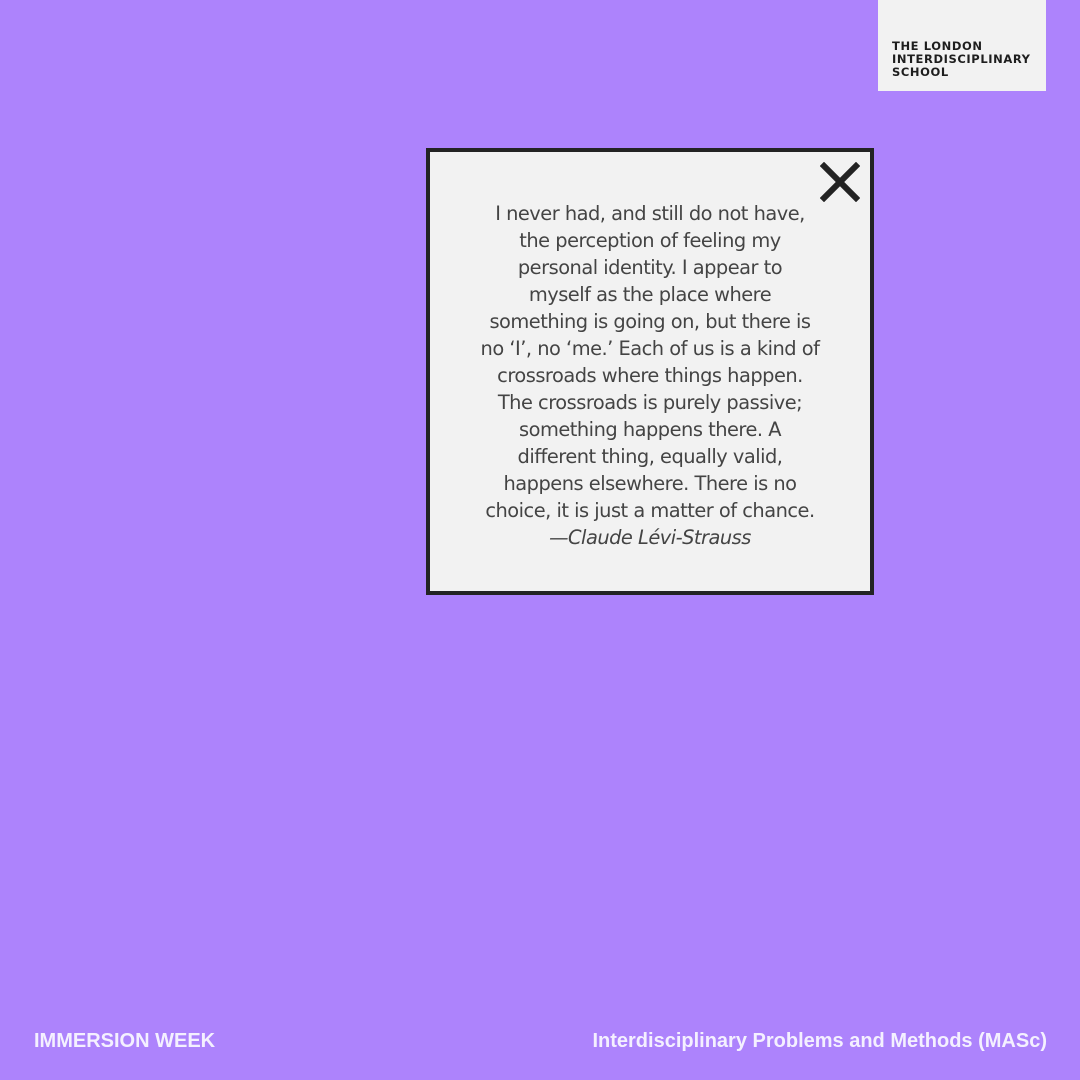 This screenshot has width=1080, height=1080. What do you see at coordinates (650, 510) in the screenshot?
I see `quote-line: choice, it is just a matter of chance.` at bounding box center [650, 510].